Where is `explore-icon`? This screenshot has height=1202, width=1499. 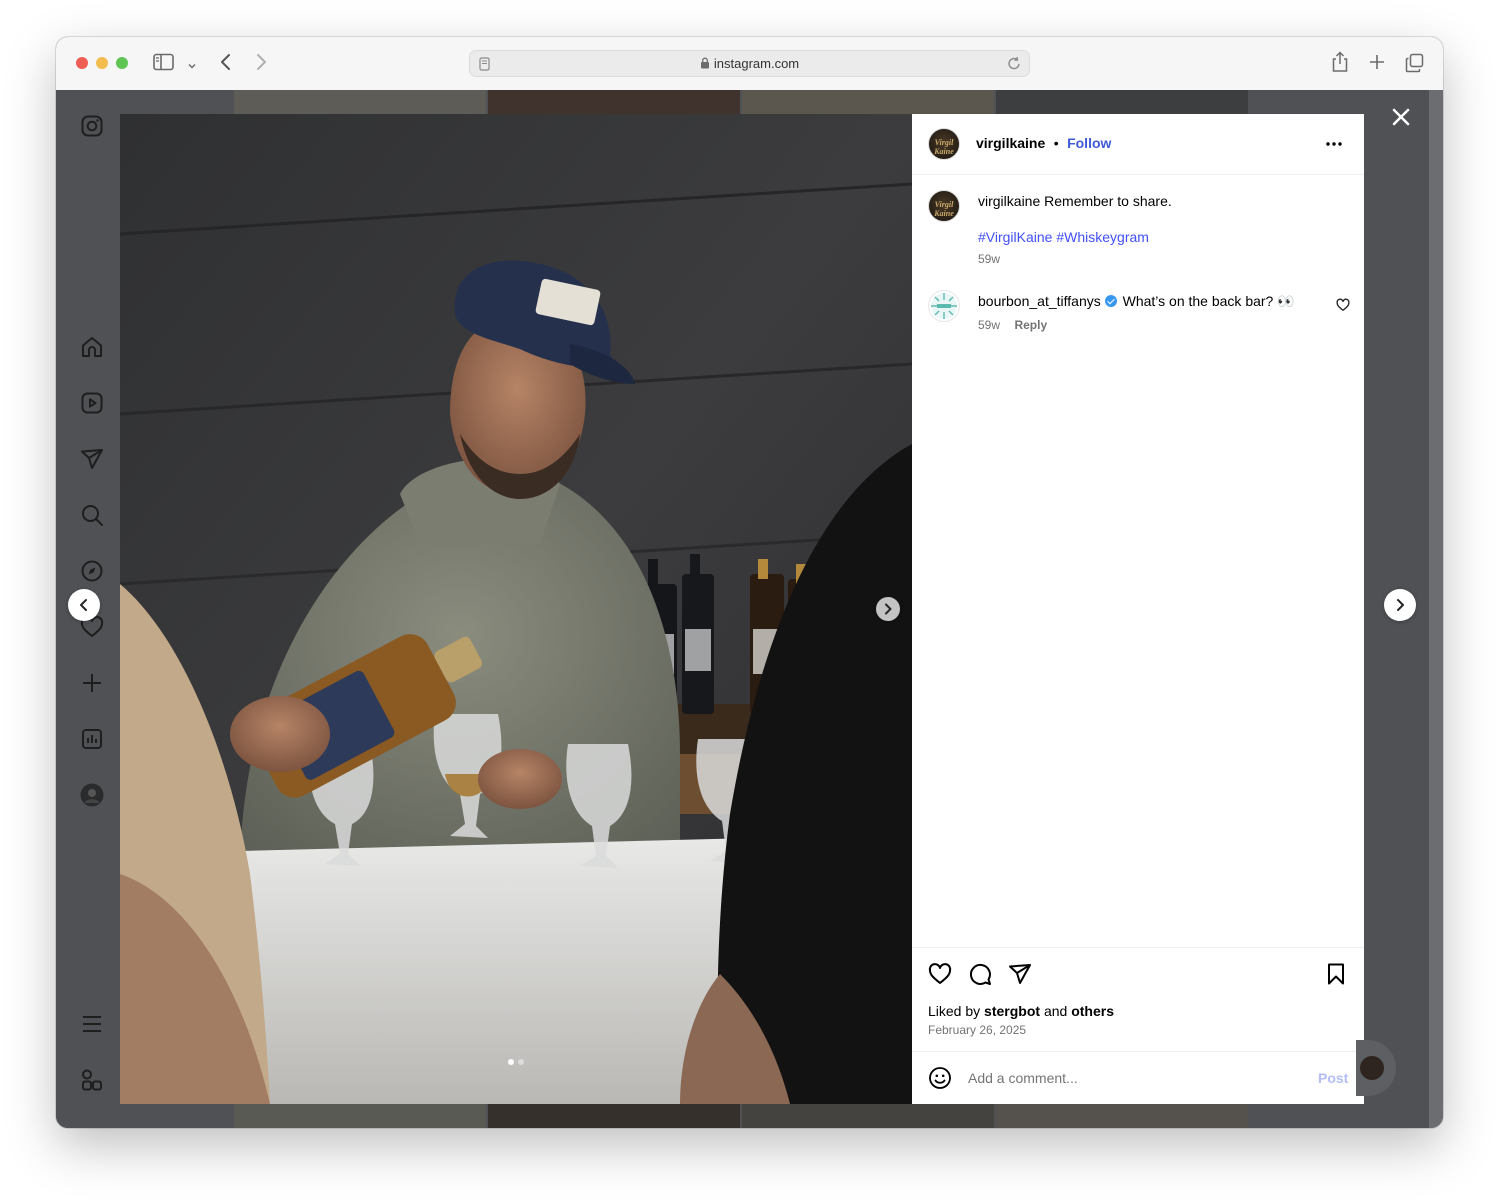
explore-icon is located at coordinates (92, 571).